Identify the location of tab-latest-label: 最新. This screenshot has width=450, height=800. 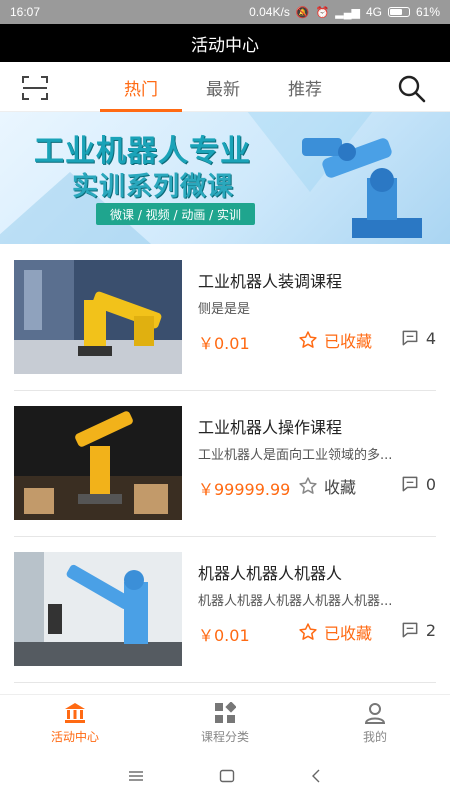
(223, 89).